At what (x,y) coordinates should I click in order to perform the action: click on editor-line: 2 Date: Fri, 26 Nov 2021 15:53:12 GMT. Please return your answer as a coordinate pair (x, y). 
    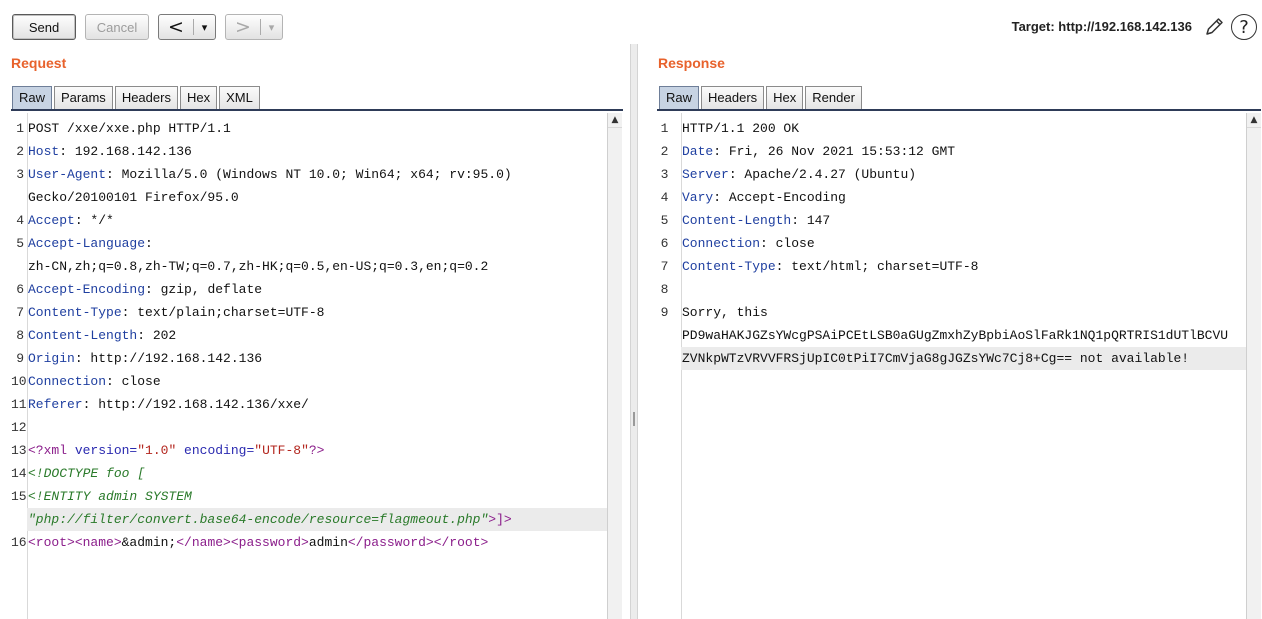
    Looking at the image, I should click on (947, 151).